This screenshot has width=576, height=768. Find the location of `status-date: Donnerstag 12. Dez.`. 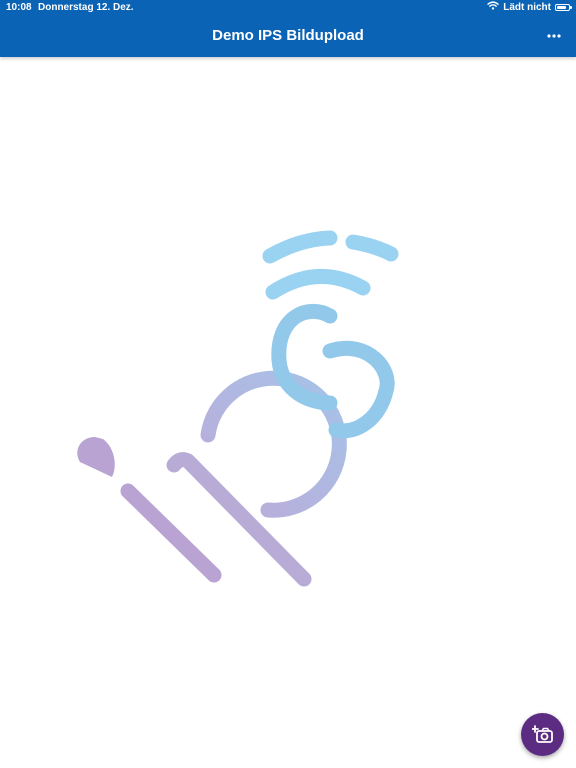

status-date: Donnerstag 12. Dez. is located at coordinates (86, 7).